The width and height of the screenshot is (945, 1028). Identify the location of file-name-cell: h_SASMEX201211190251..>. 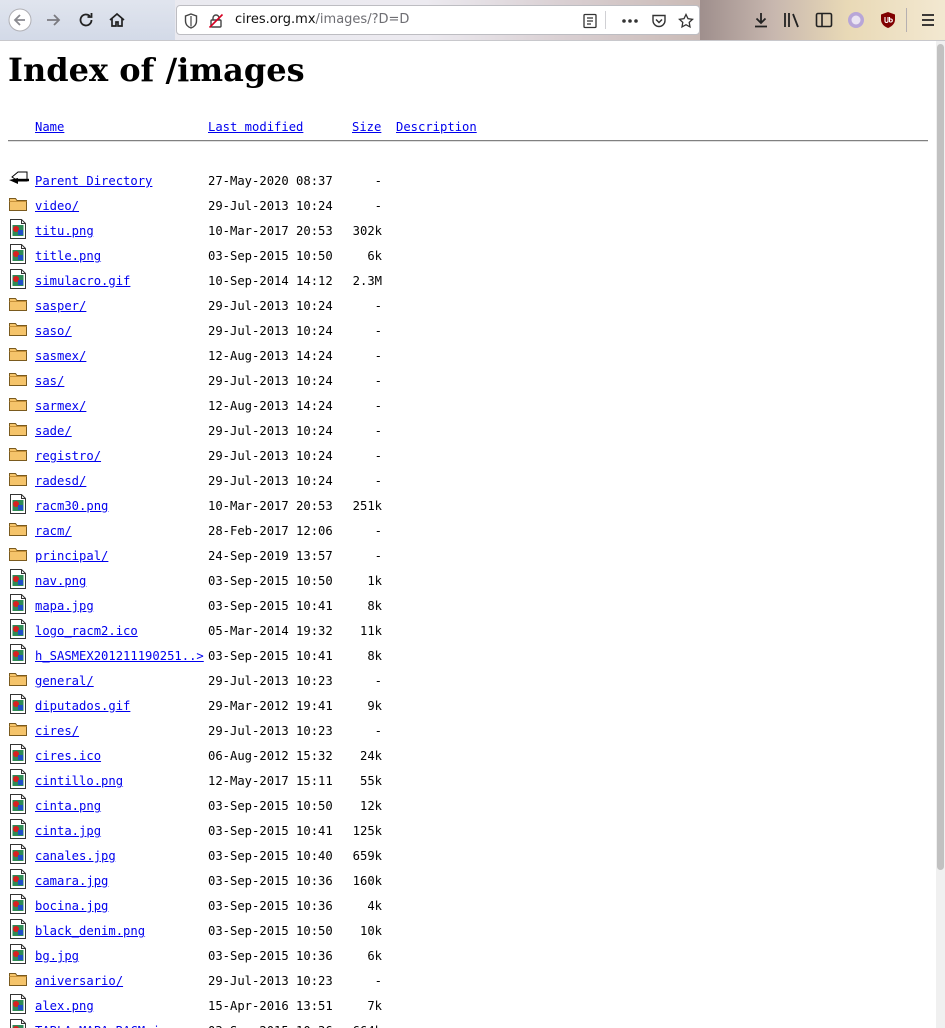
(119, 656).